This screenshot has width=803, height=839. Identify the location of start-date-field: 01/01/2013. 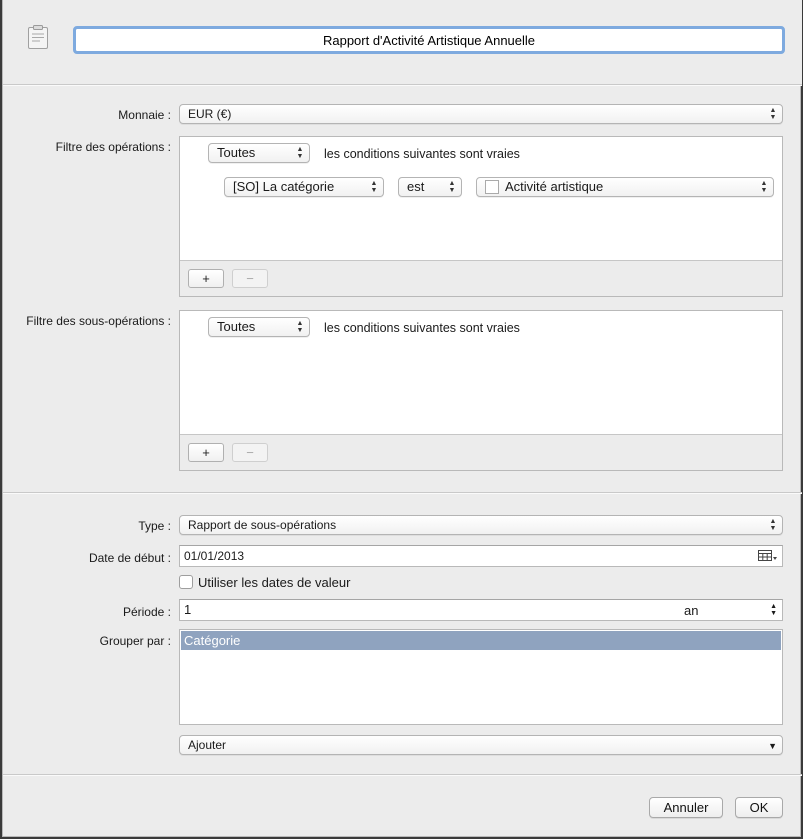
(481, 556).